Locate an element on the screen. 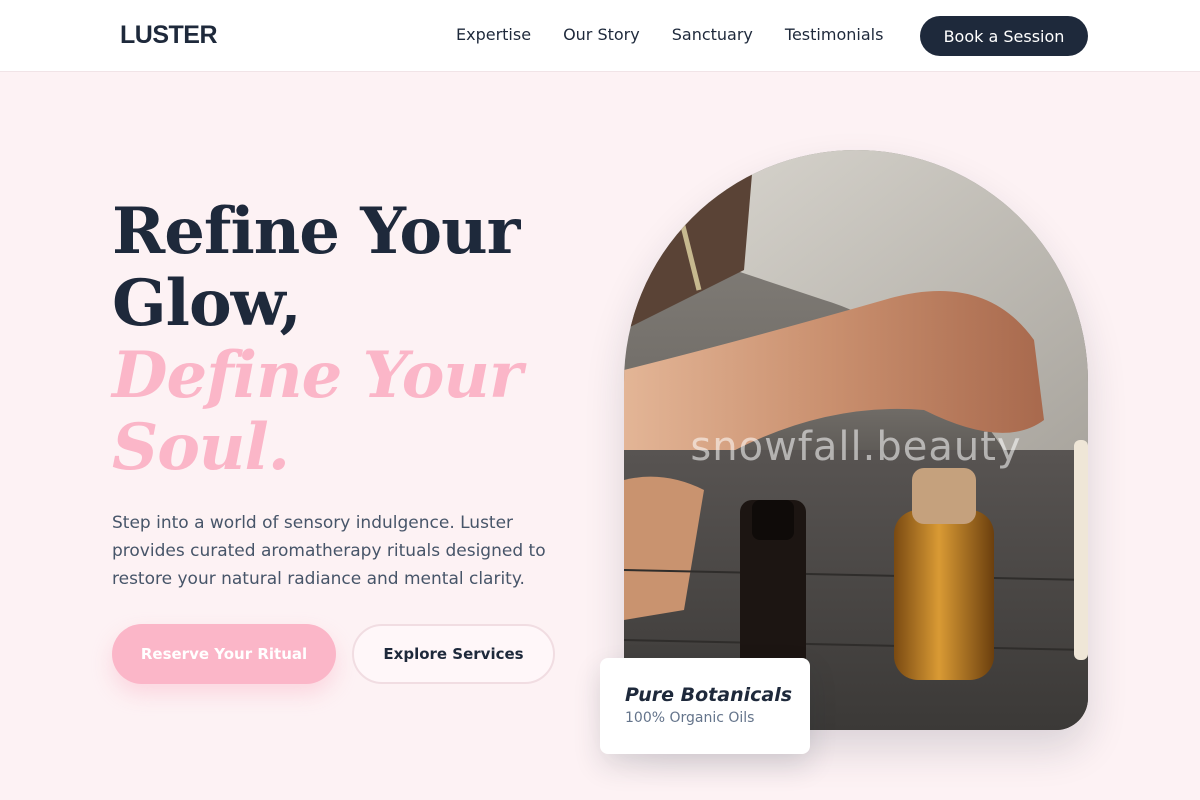 The width and height of the screenshot is (1200, 800). headline-line-1: Refine Your is located at coordinates (316, 231).